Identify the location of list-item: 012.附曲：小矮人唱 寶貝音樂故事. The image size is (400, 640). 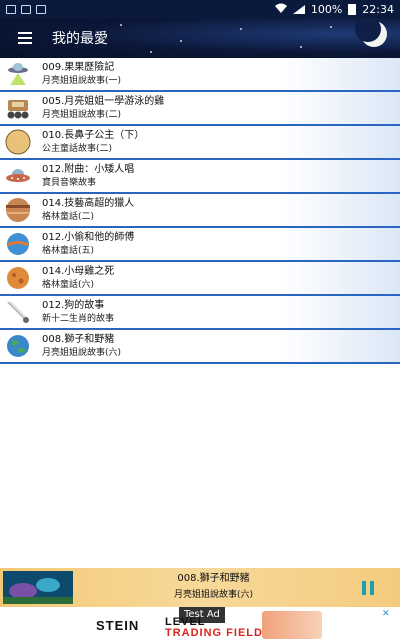
(200, 177).